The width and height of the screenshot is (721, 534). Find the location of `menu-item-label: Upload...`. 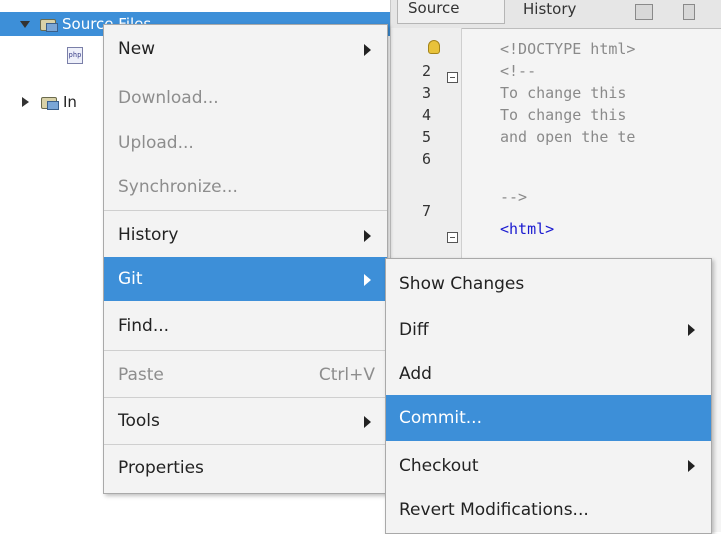

menu-item-label: Upload... is located at coordinates (156, 143).